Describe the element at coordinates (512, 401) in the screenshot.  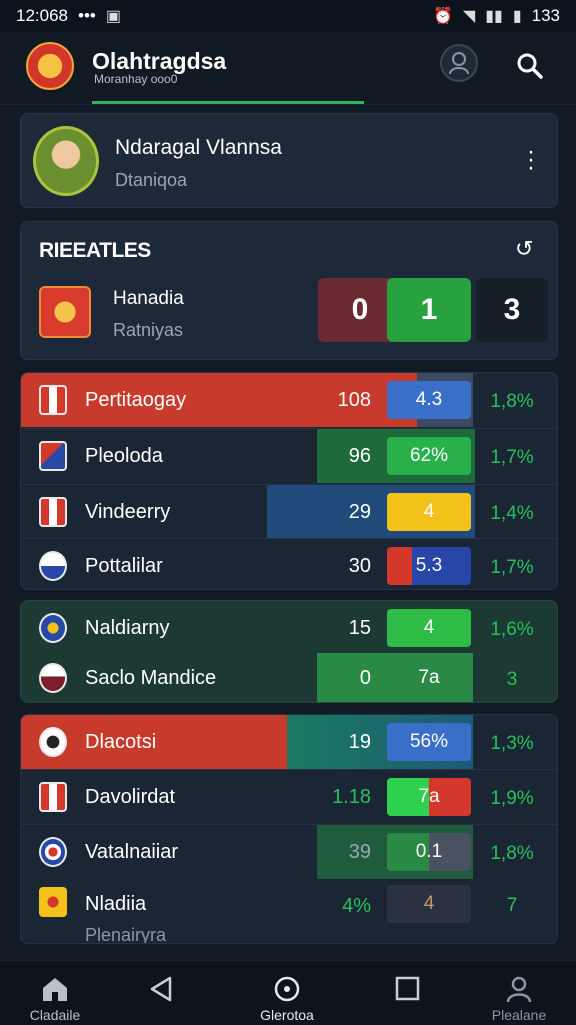
I see `team-percent: 1,8%` at that location.